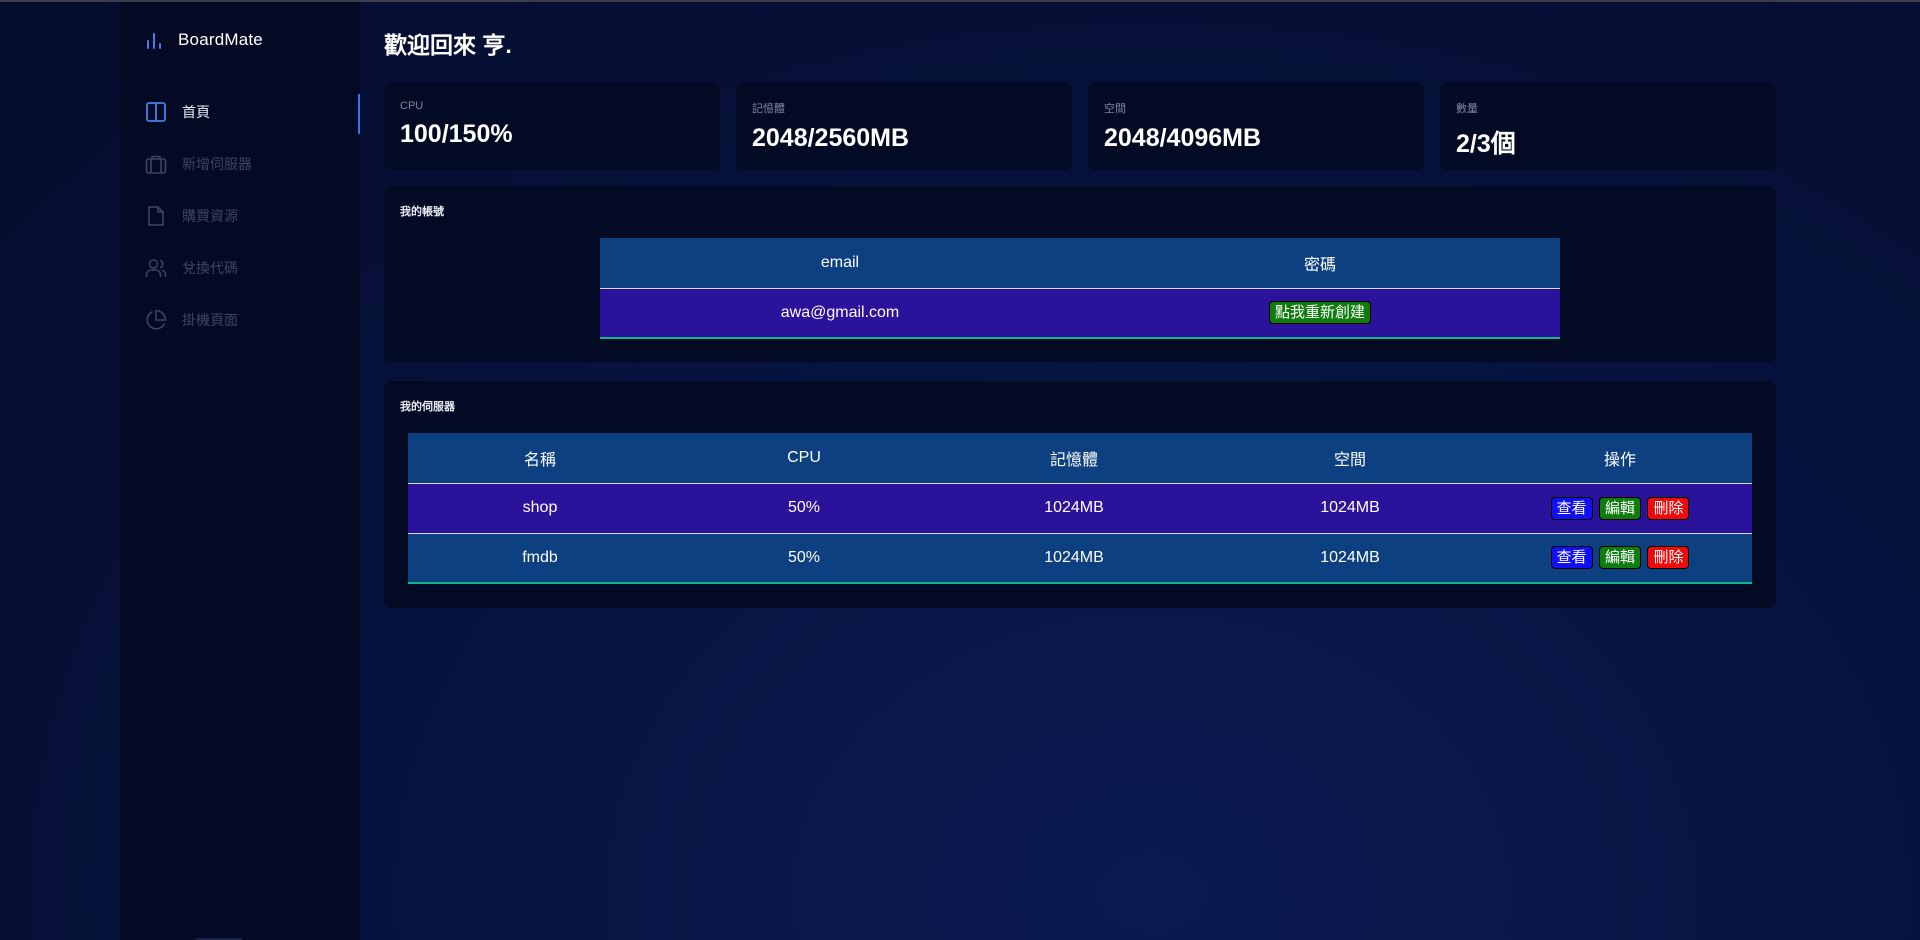 Image resolution: width=1920 pixels, height=940 pixels. I want to click on stat-card-disk: 空間 2048/4096MB, so click(1256, 126).